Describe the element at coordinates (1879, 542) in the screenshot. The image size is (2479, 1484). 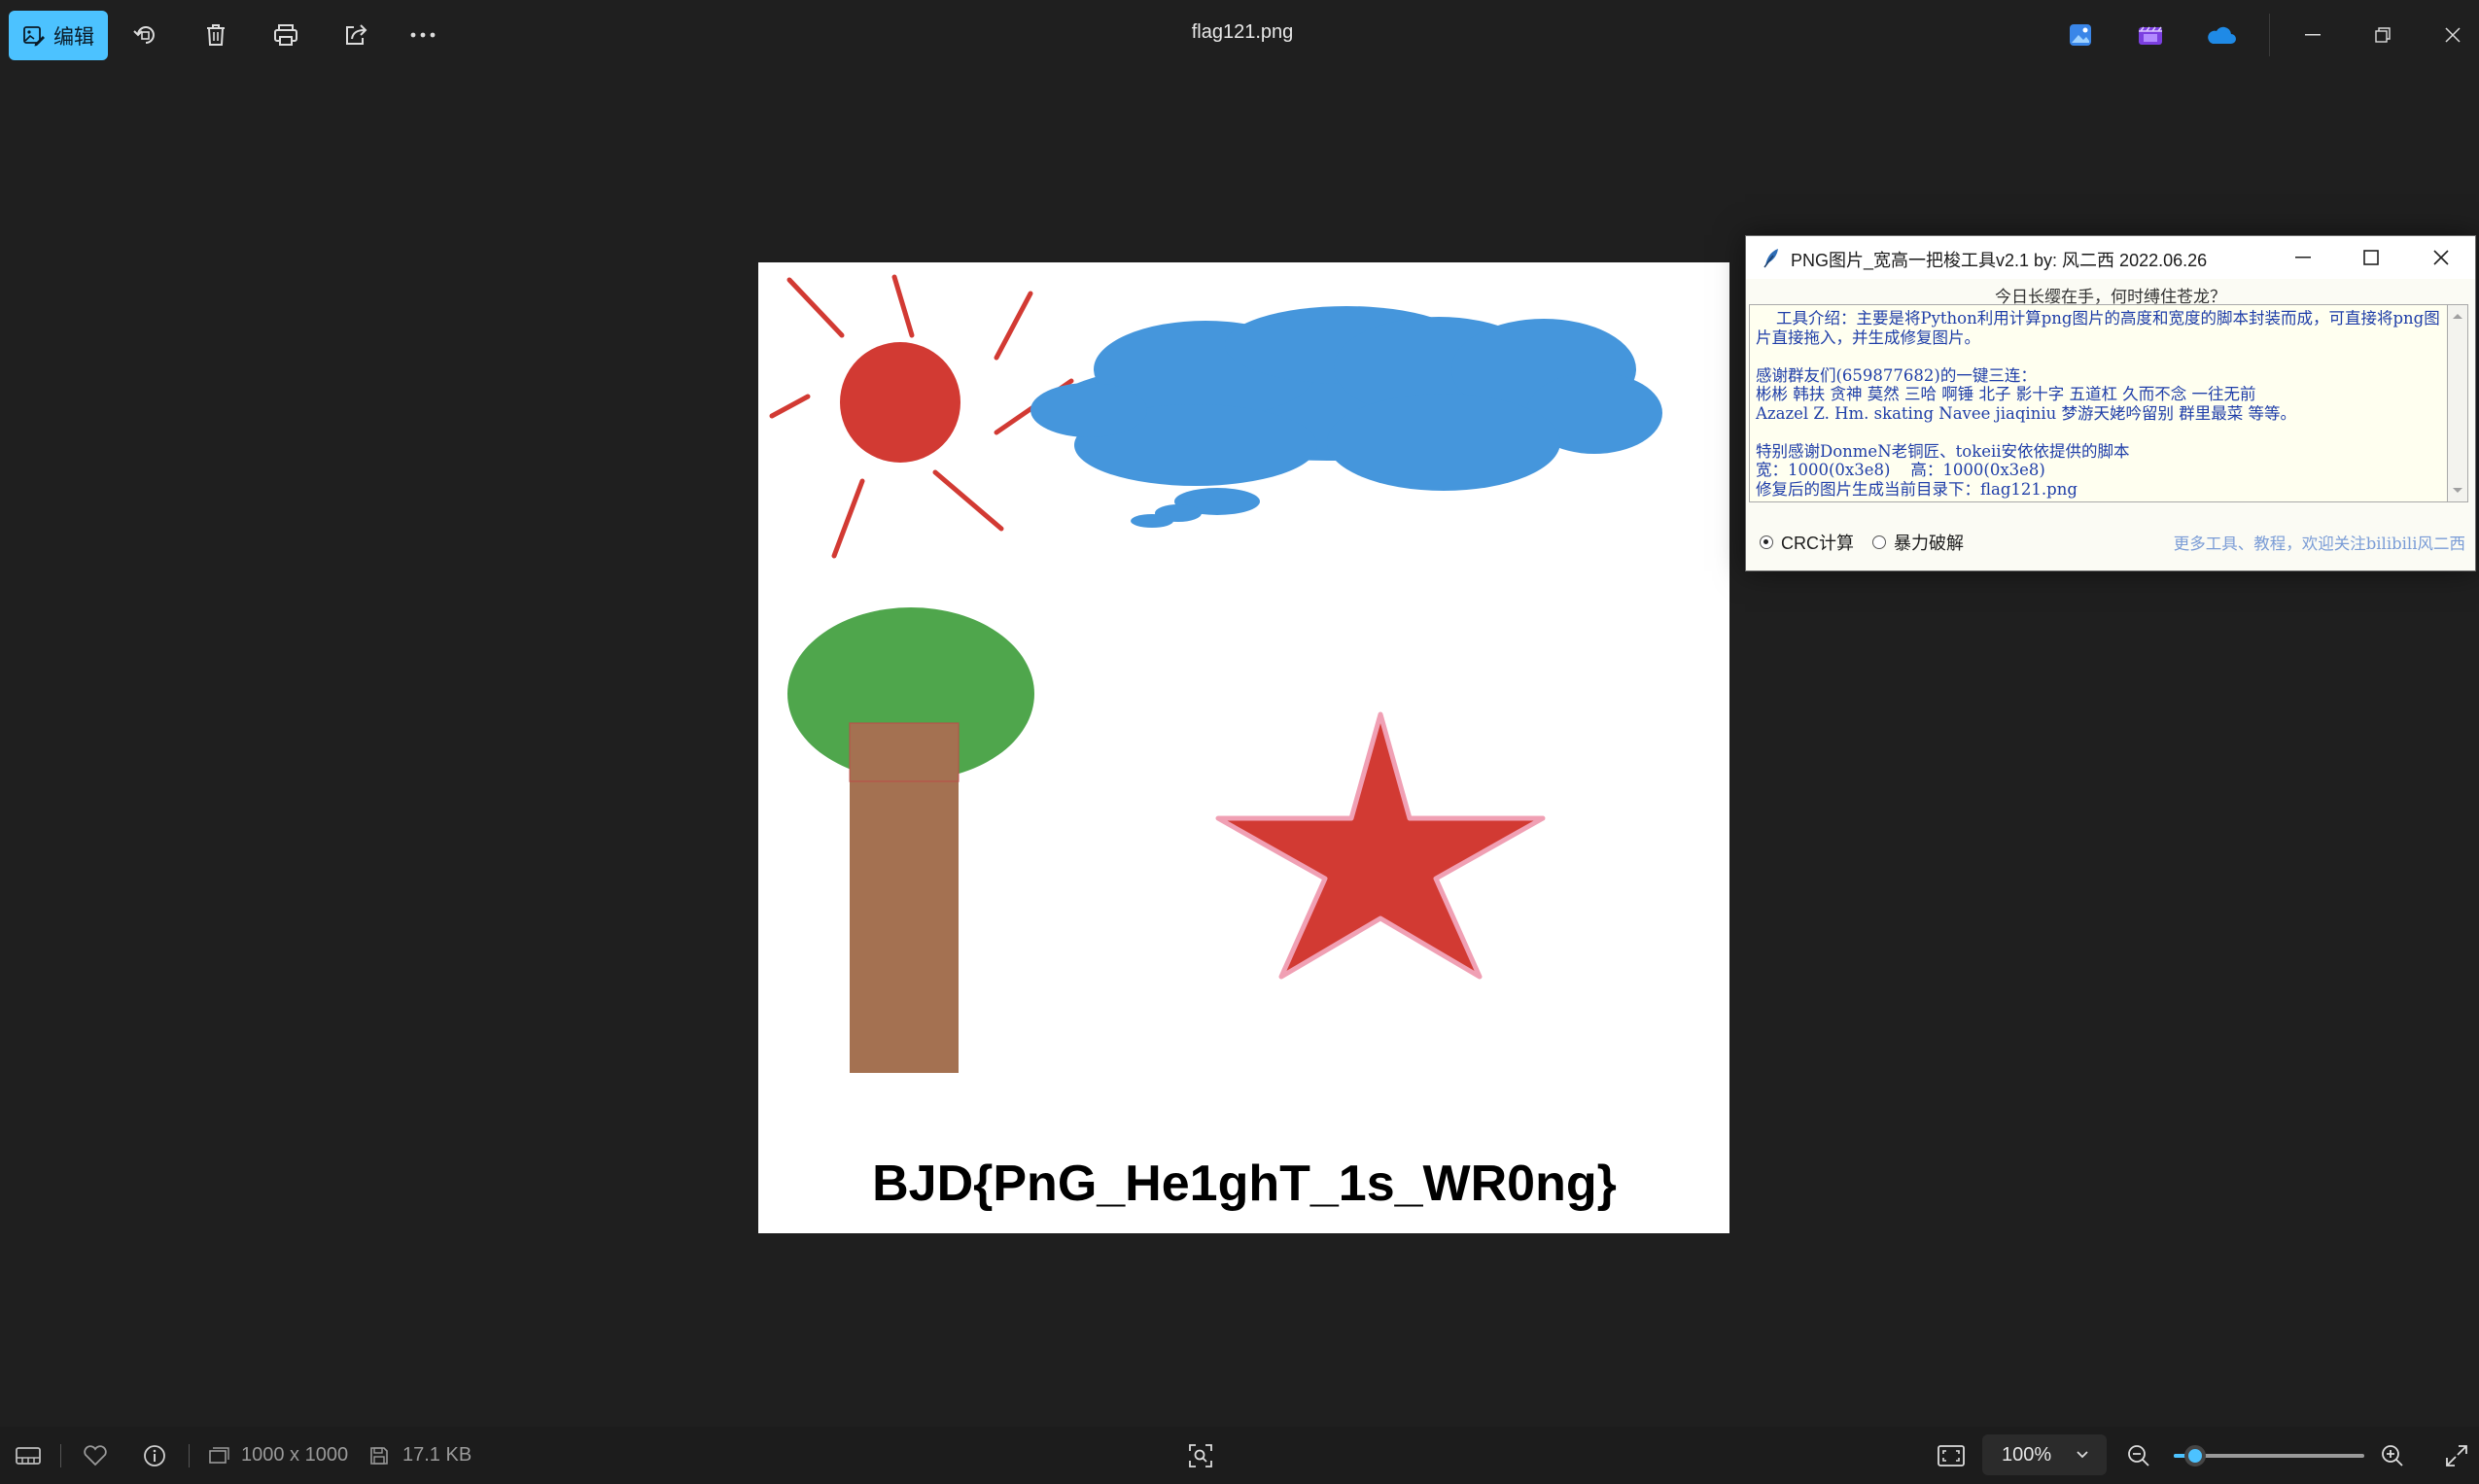
I see `radio-unselected-icon` at that location.